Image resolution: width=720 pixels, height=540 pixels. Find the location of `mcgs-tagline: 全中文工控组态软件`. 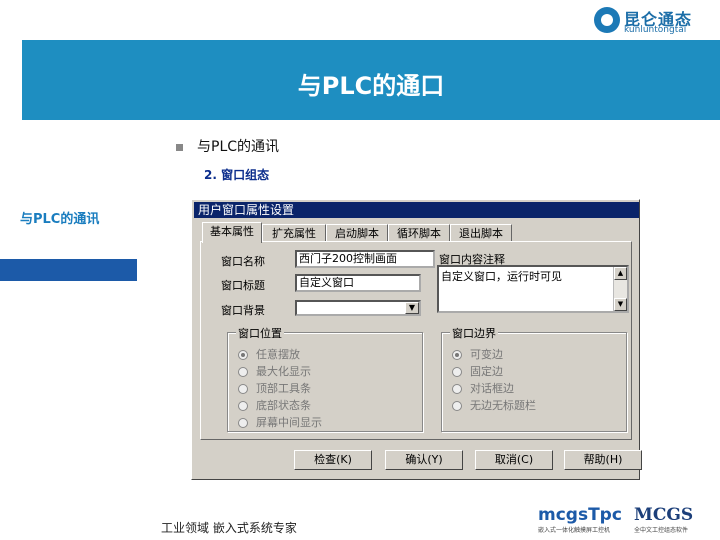

mcgs-tagline: 全中文工控组态软件 is located at coordinates (661, 530).